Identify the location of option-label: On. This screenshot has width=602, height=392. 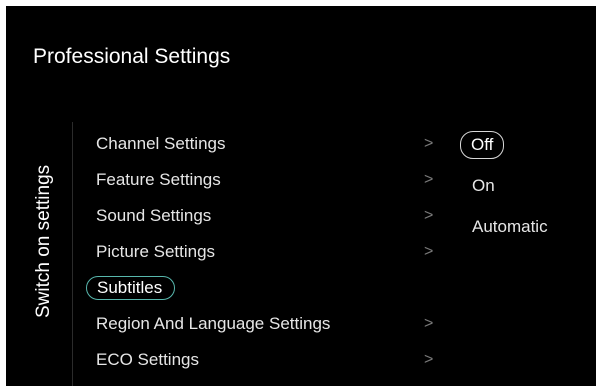
(483, 185).